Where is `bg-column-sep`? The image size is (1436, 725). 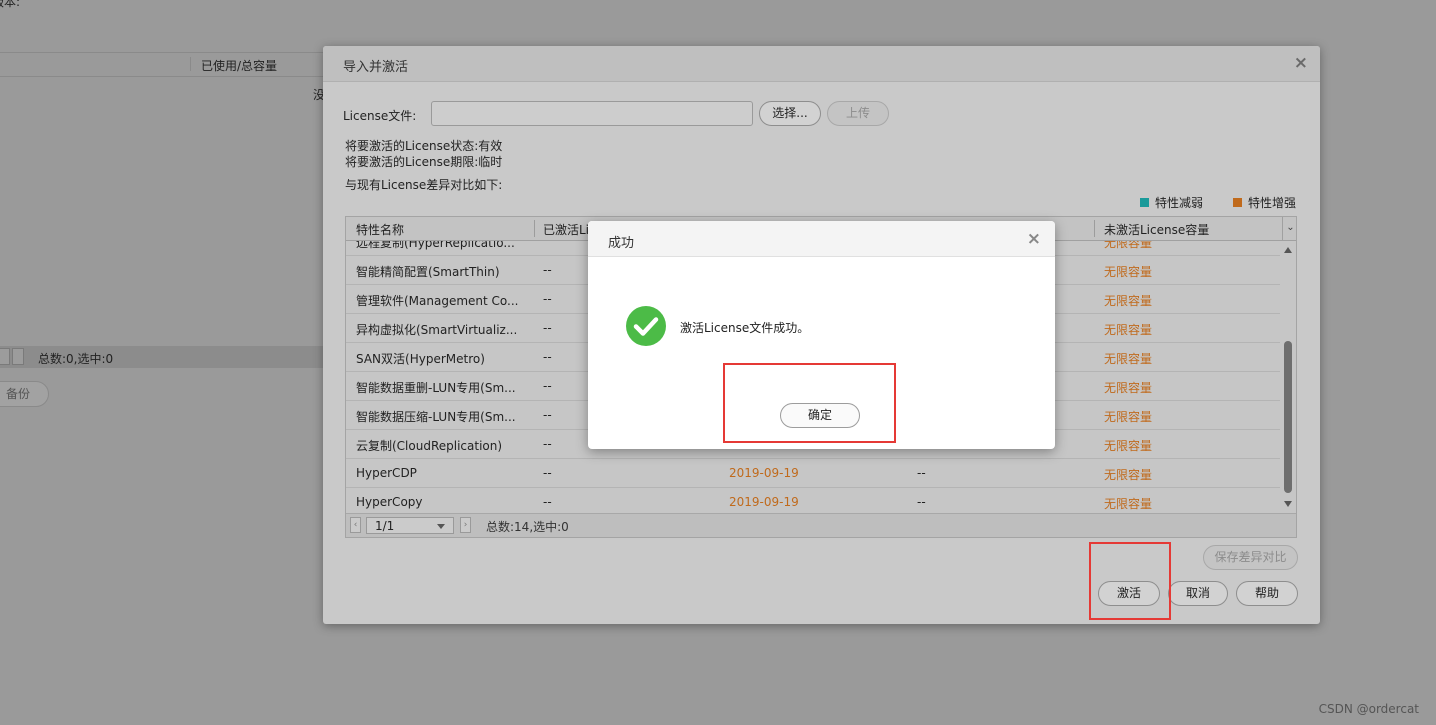 bg-column-sep is located at coordinates (190, 64).